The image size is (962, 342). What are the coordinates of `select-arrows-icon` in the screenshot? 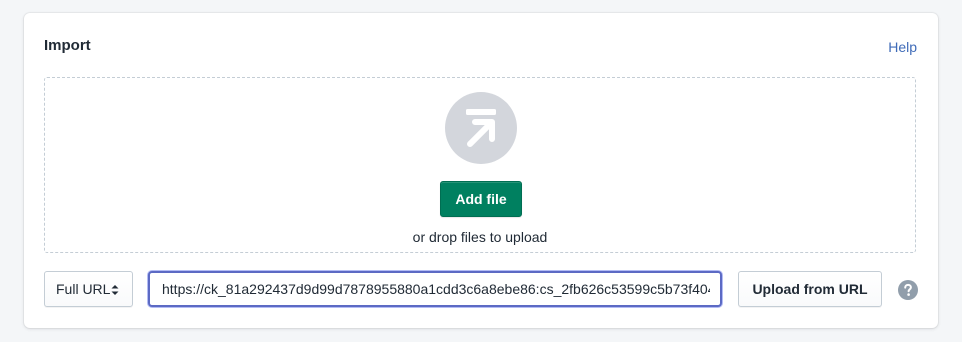 It's located at (115, 290).